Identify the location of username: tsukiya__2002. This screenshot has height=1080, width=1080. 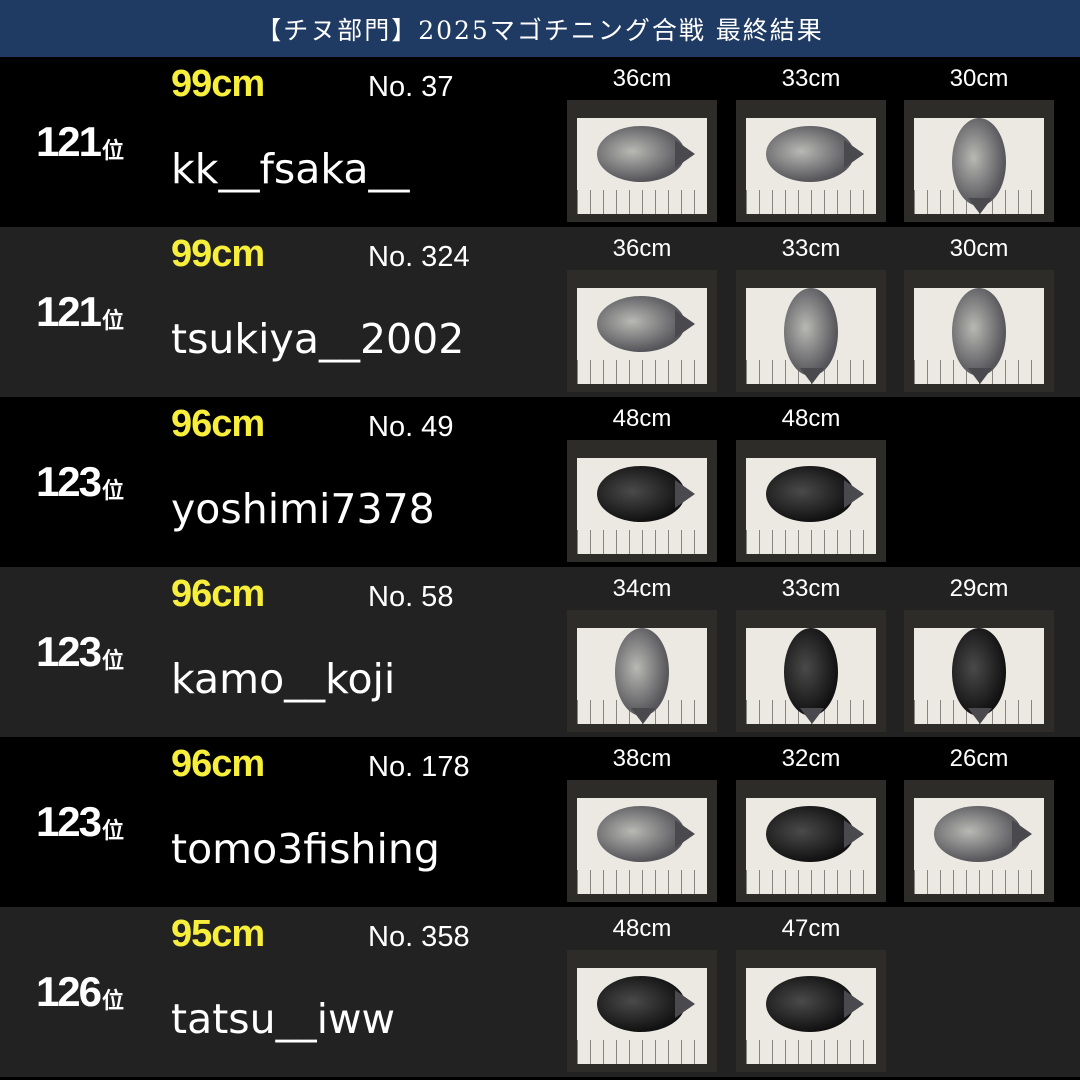
(318, 339).